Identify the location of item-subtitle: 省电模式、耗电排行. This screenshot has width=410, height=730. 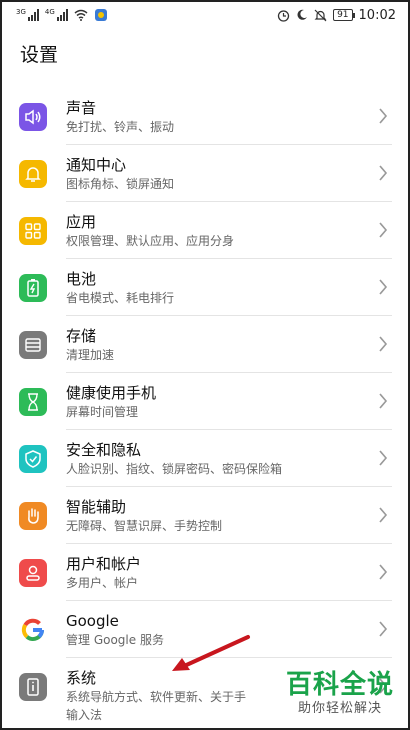
(120, 298).